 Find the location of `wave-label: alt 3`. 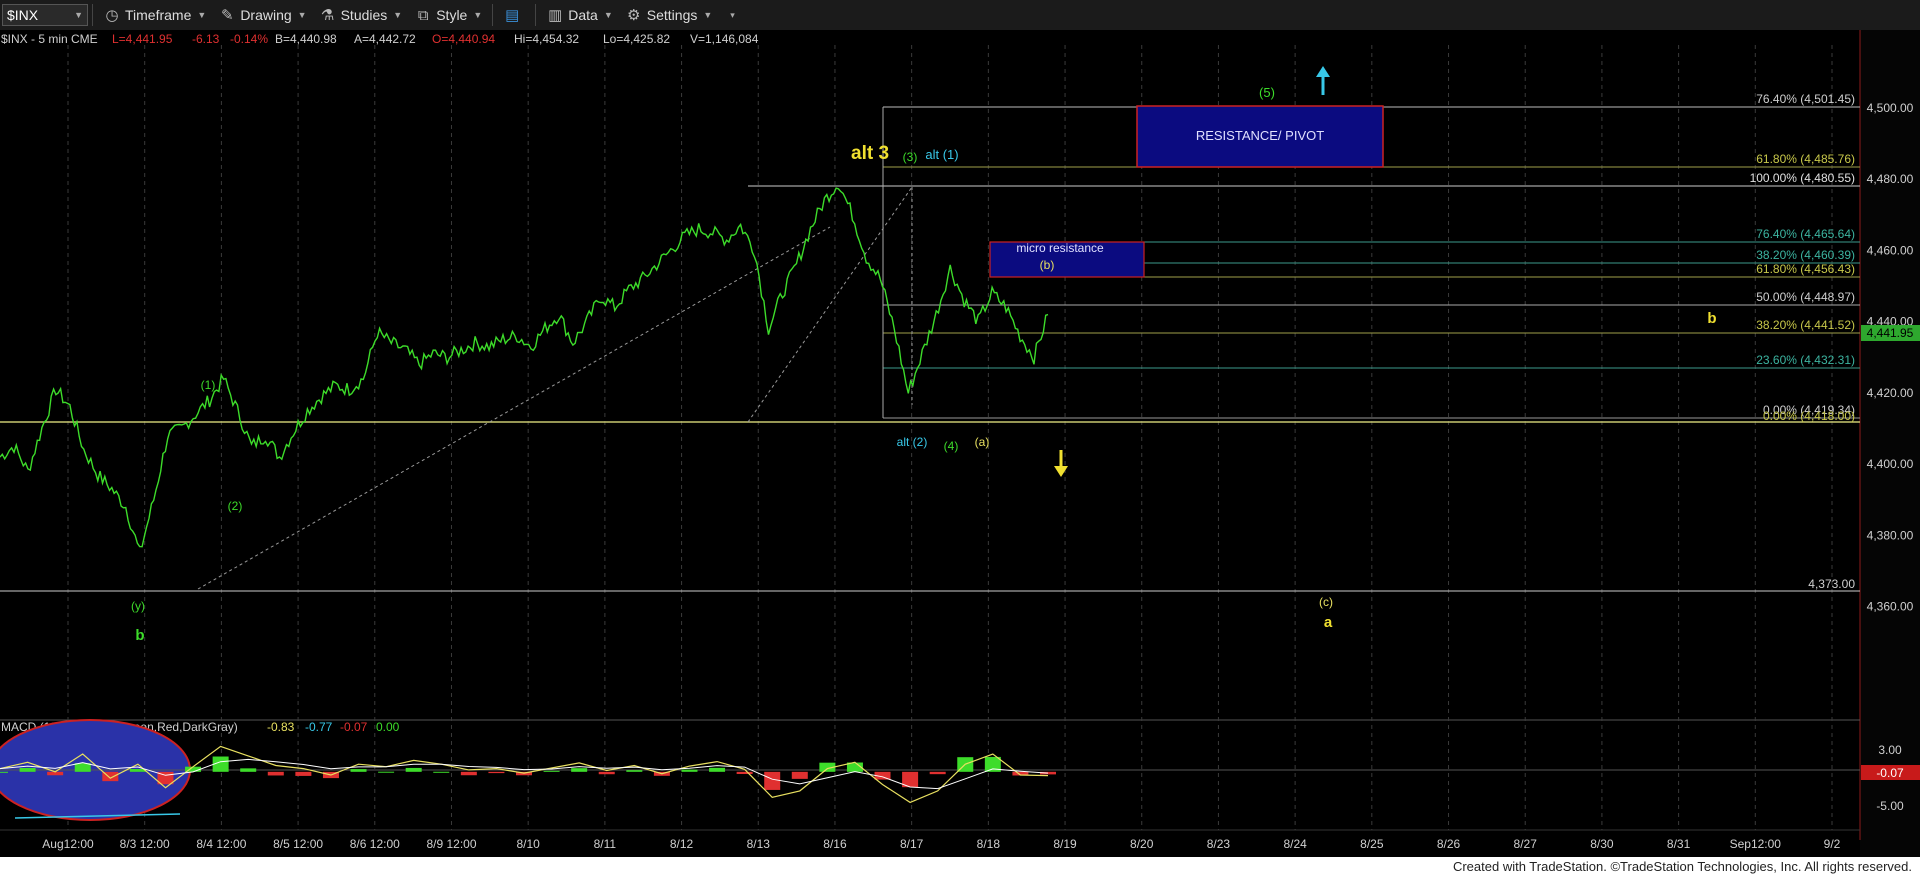

wave-label: alt 3 is located at coordinates (870, 153).